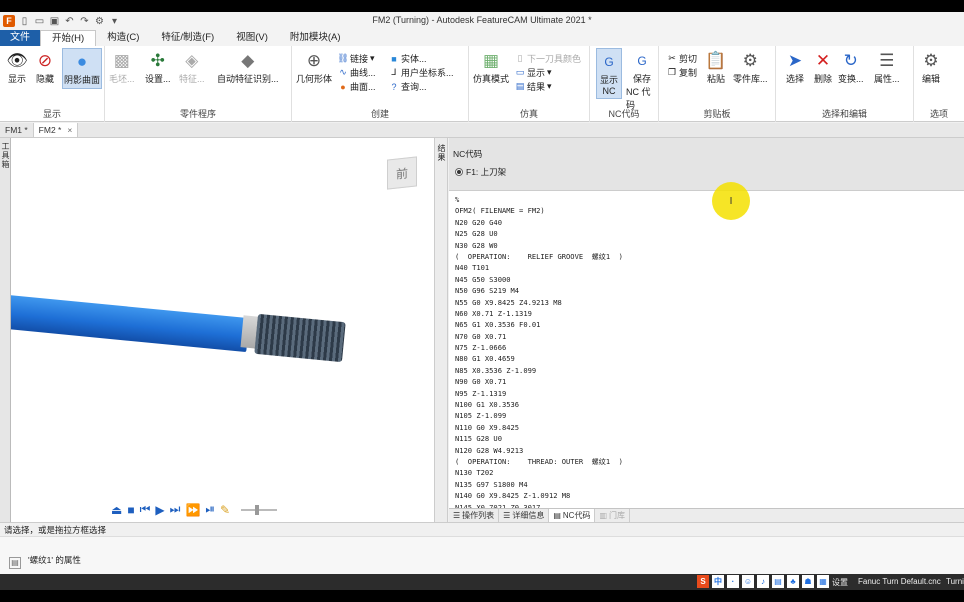  What do you see at coordinates (441, 330) in the screenshot?
I see `results-splitter: 结果` at bounding box center [441, 330].